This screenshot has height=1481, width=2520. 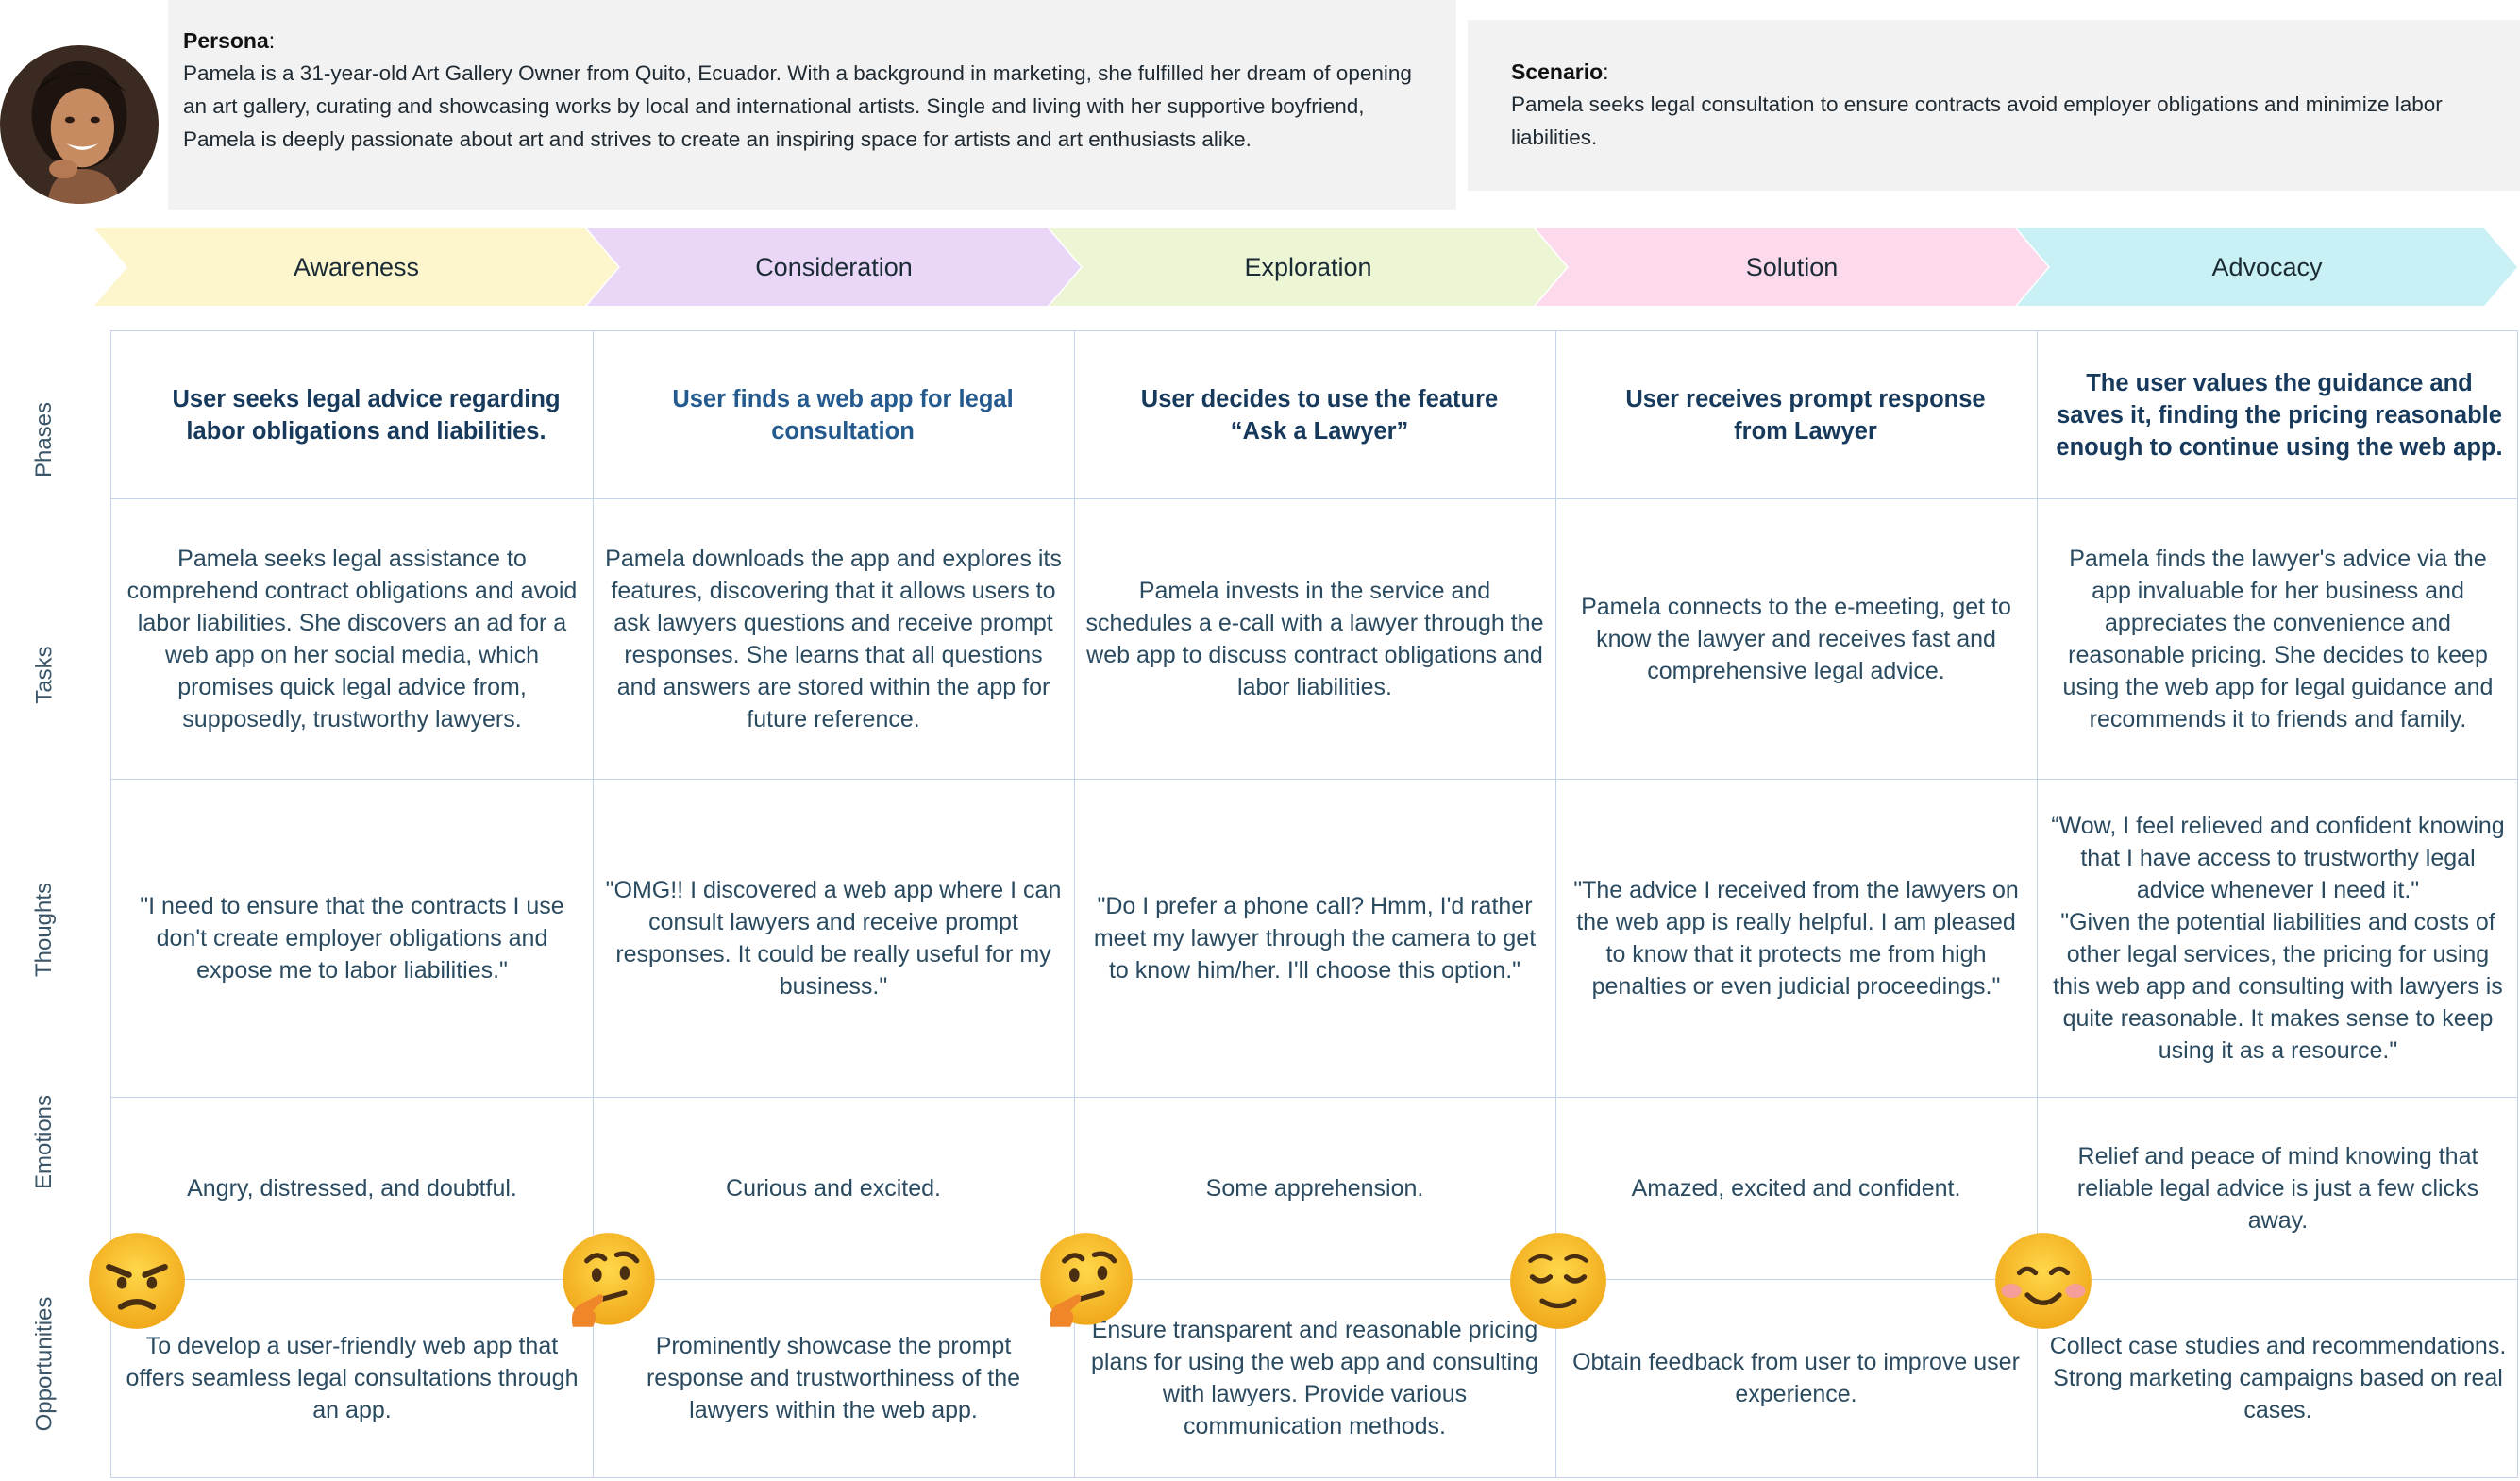 What do you see at coordinates (137, 1281) in the screenshot?
I see `angry-face-icon` at bounding box center [137, 1281].